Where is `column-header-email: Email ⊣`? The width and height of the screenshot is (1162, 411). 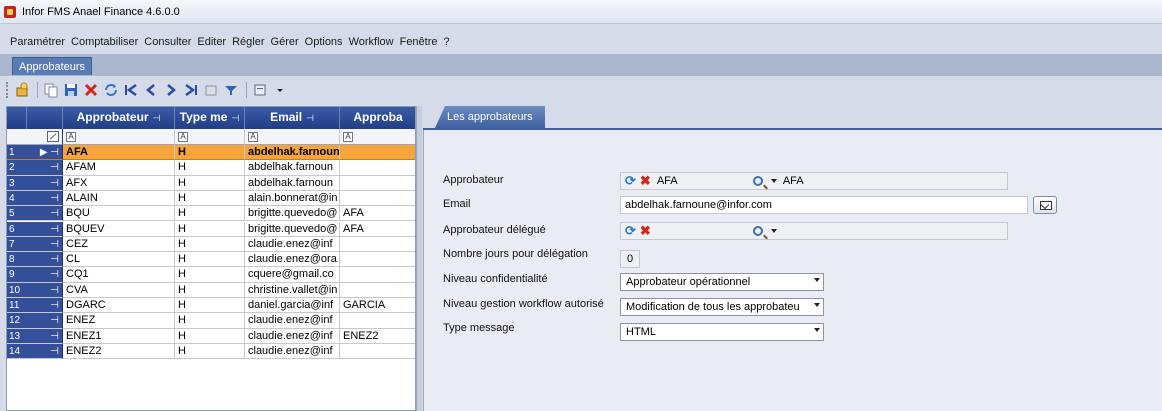
column-header-email: Email ⊣ is located at coordinates (292, 118).